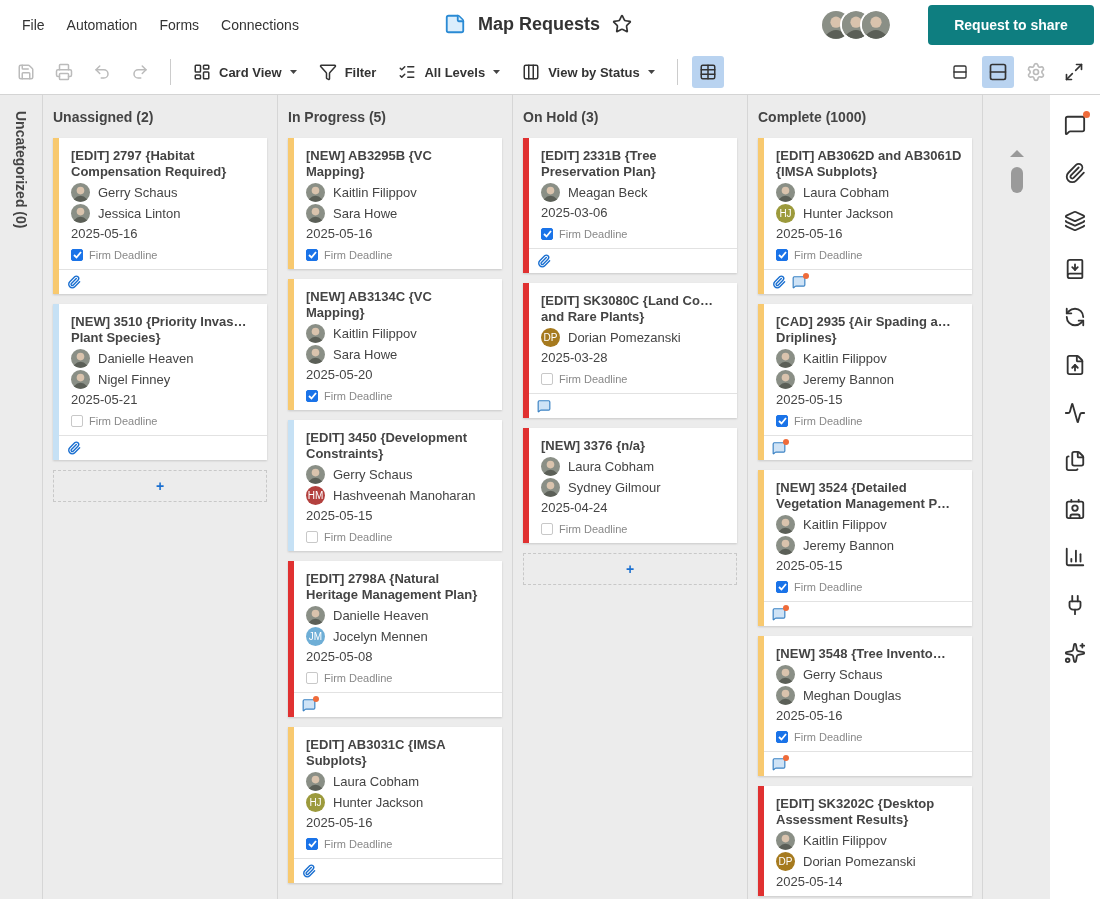 The image size is (1100, 899). What do you see at coordinates (1075, 557) in the screenshot?
I see `bar-chart-icon` at bounding box center [1075, 557].